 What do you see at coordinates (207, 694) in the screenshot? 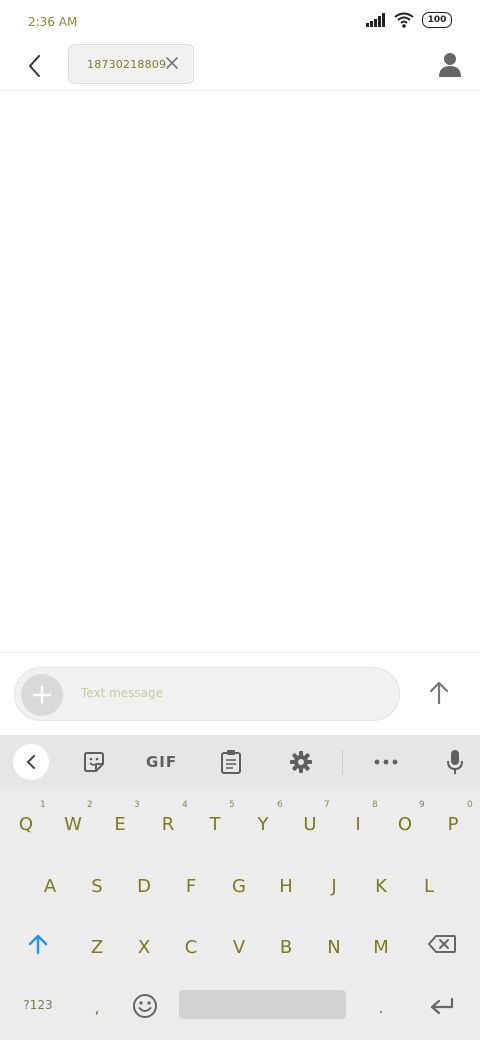
I see `message-input: Text message` at bounding box center [207, 694].